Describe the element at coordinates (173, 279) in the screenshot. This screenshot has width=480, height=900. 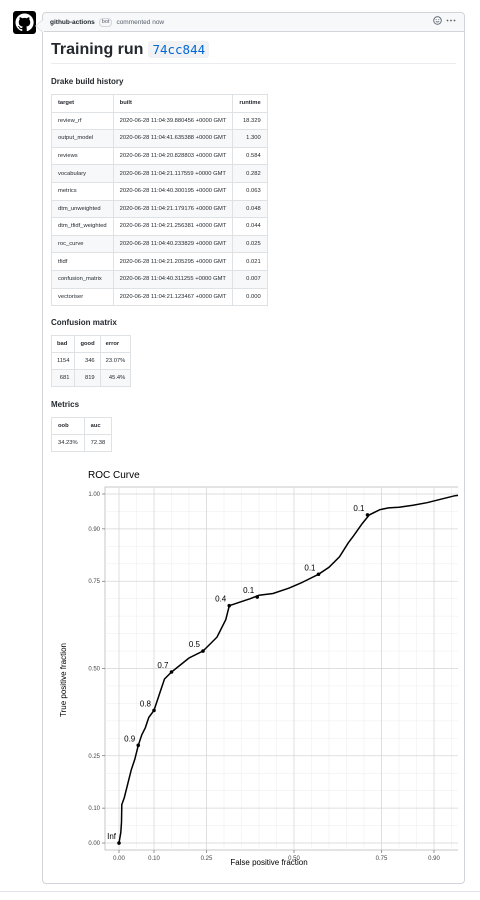
I see `table-cell: 2020-06-28 11:04:40.311255 +0000 GMT` at that location.